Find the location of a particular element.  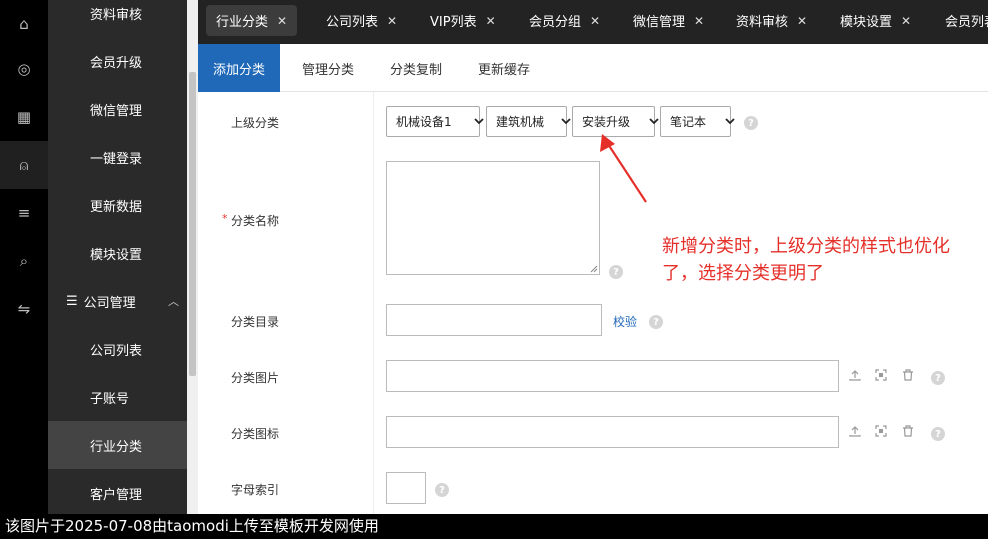

menu-lines-icon: ☰ is located at coordinates (72, 301).